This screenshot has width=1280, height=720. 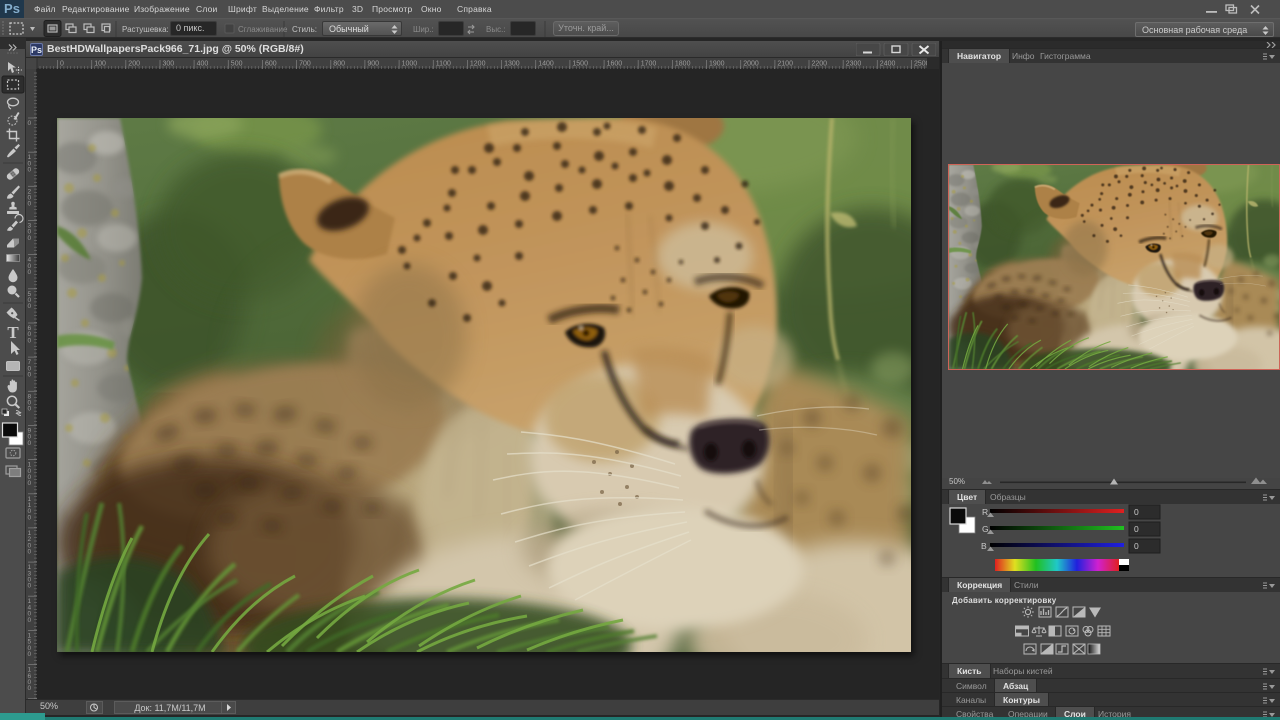 I want to click on svg-text: T, so click(x=13, y=332).